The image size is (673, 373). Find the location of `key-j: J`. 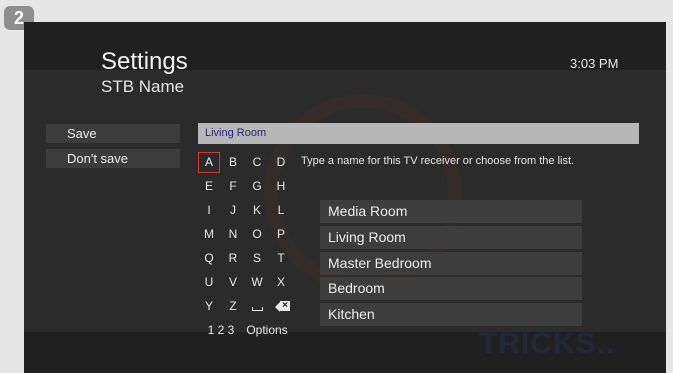

key-j: J is located at coordinates (233, 210).